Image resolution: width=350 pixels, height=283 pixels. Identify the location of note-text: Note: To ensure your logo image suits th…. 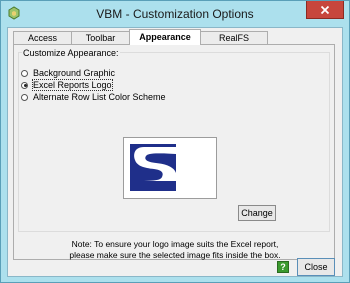
(175, 250).